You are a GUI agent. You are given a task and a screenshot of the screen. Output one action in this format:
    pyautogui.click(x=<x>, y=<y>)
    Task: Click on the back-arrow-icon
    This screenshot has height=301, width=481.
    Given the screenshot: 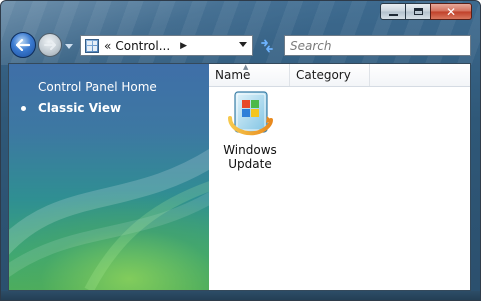 What is the action you would take?
    pyautogui.click(x=23, y=45)
    